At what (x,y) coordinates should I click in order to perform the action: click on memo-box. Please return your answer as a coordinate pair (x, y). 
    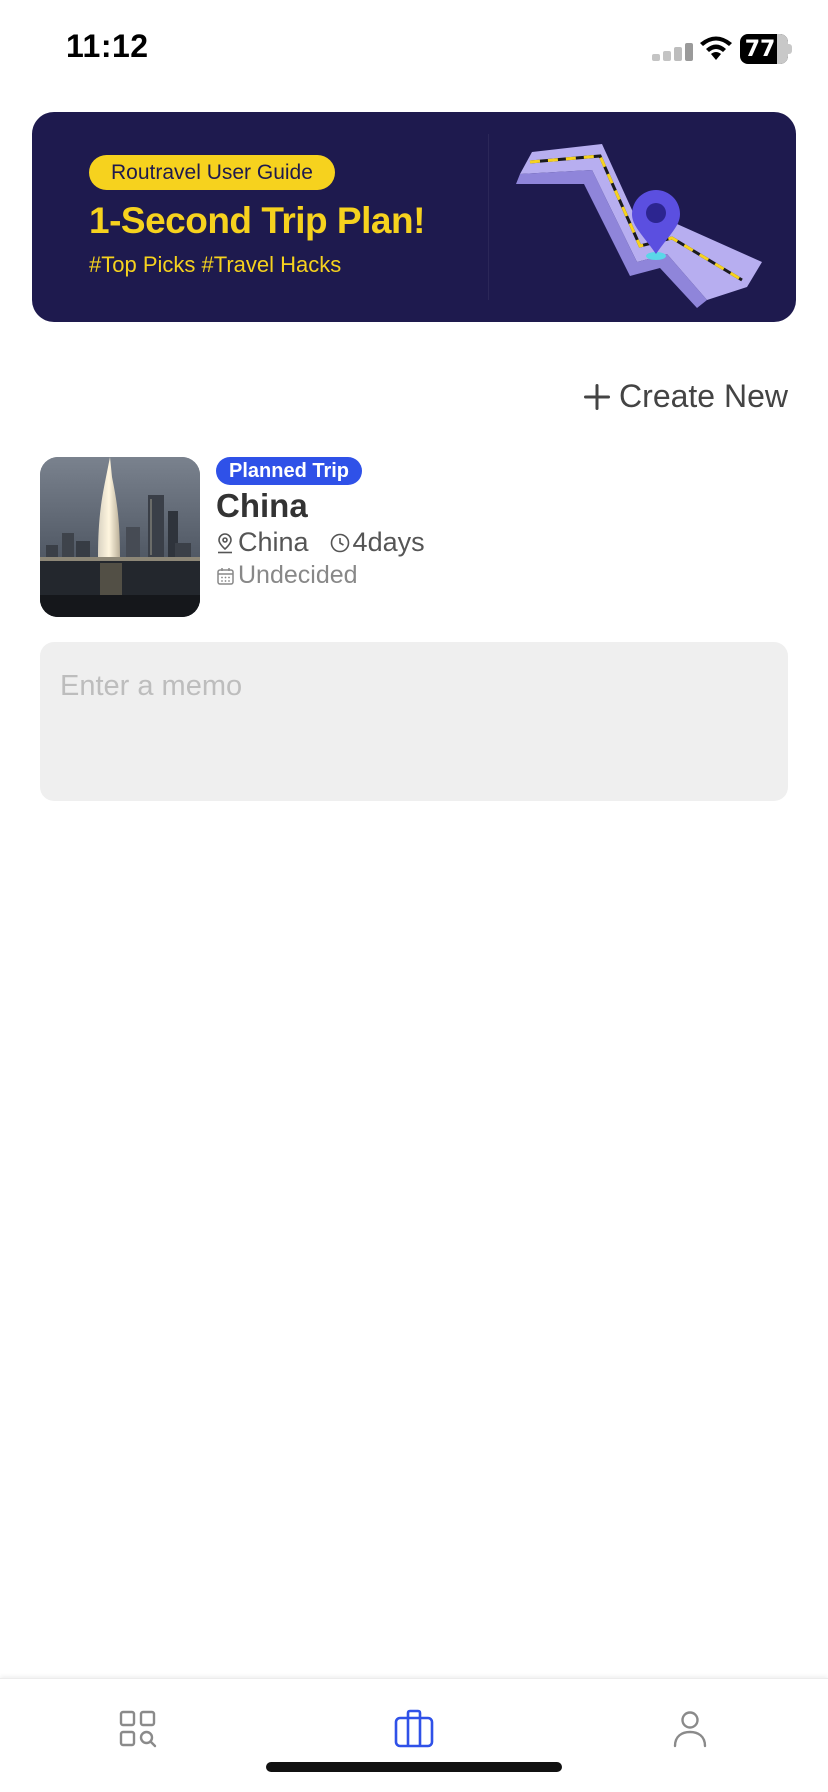
    Looking at the image, I should click on (414, 721).